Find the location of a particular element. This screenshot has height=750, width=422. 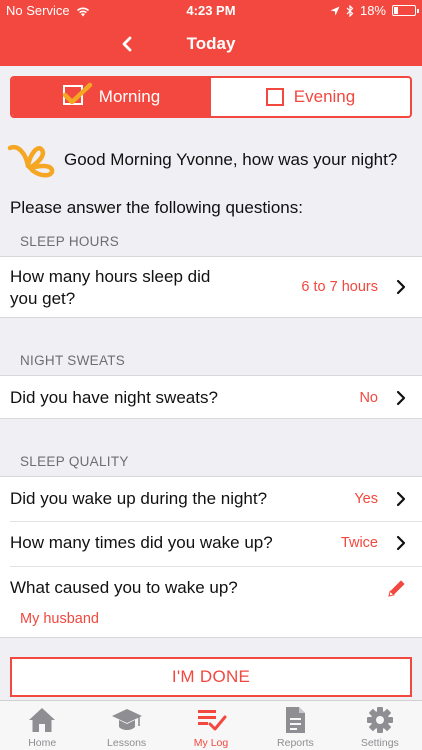

page-title: Today is located at coordinates (211, 43).